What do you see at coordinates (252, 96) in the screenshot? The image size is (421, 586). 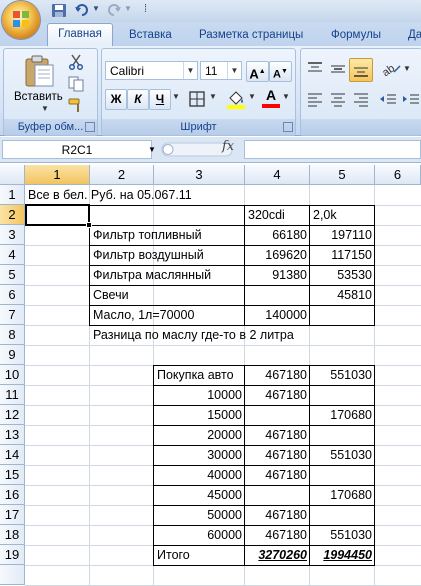 I see `fill-color-dropdown-icon: ▼` at bounding box center [252, 96].